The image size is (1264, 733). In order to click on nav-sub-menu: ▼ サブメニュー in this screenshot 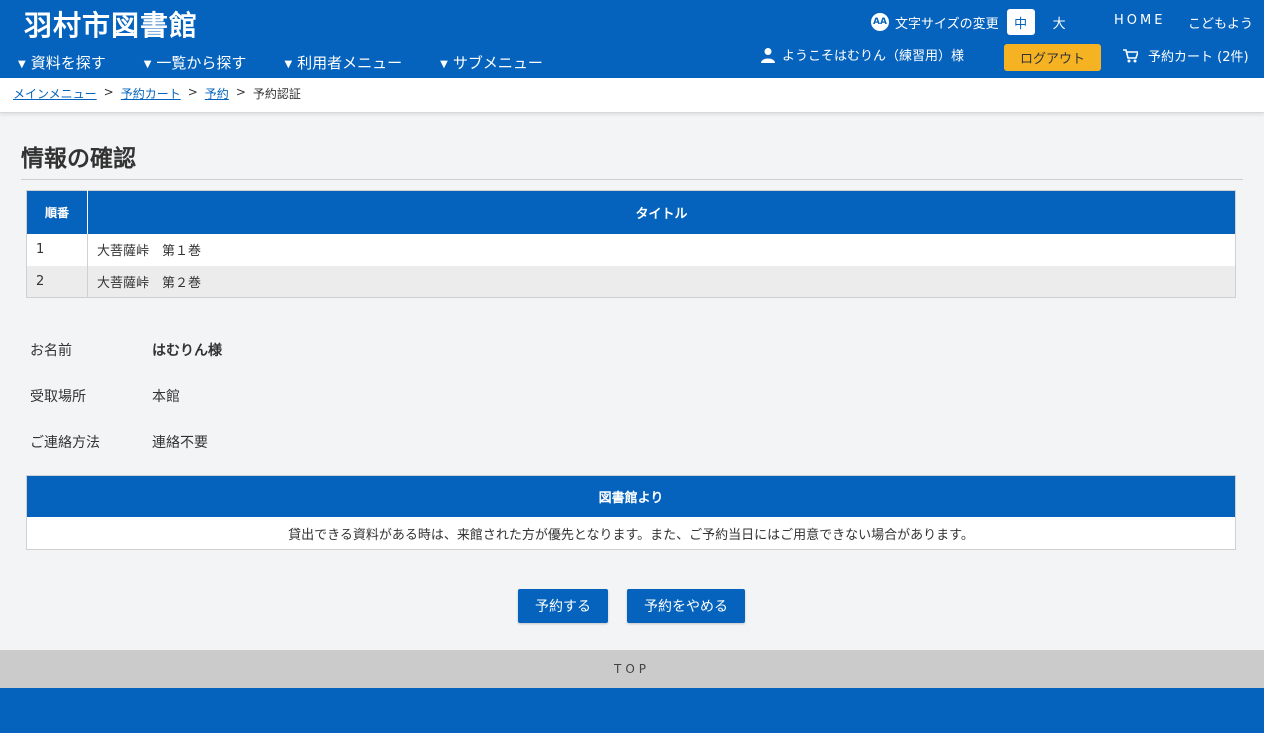, I will do `click(491, 62)`.